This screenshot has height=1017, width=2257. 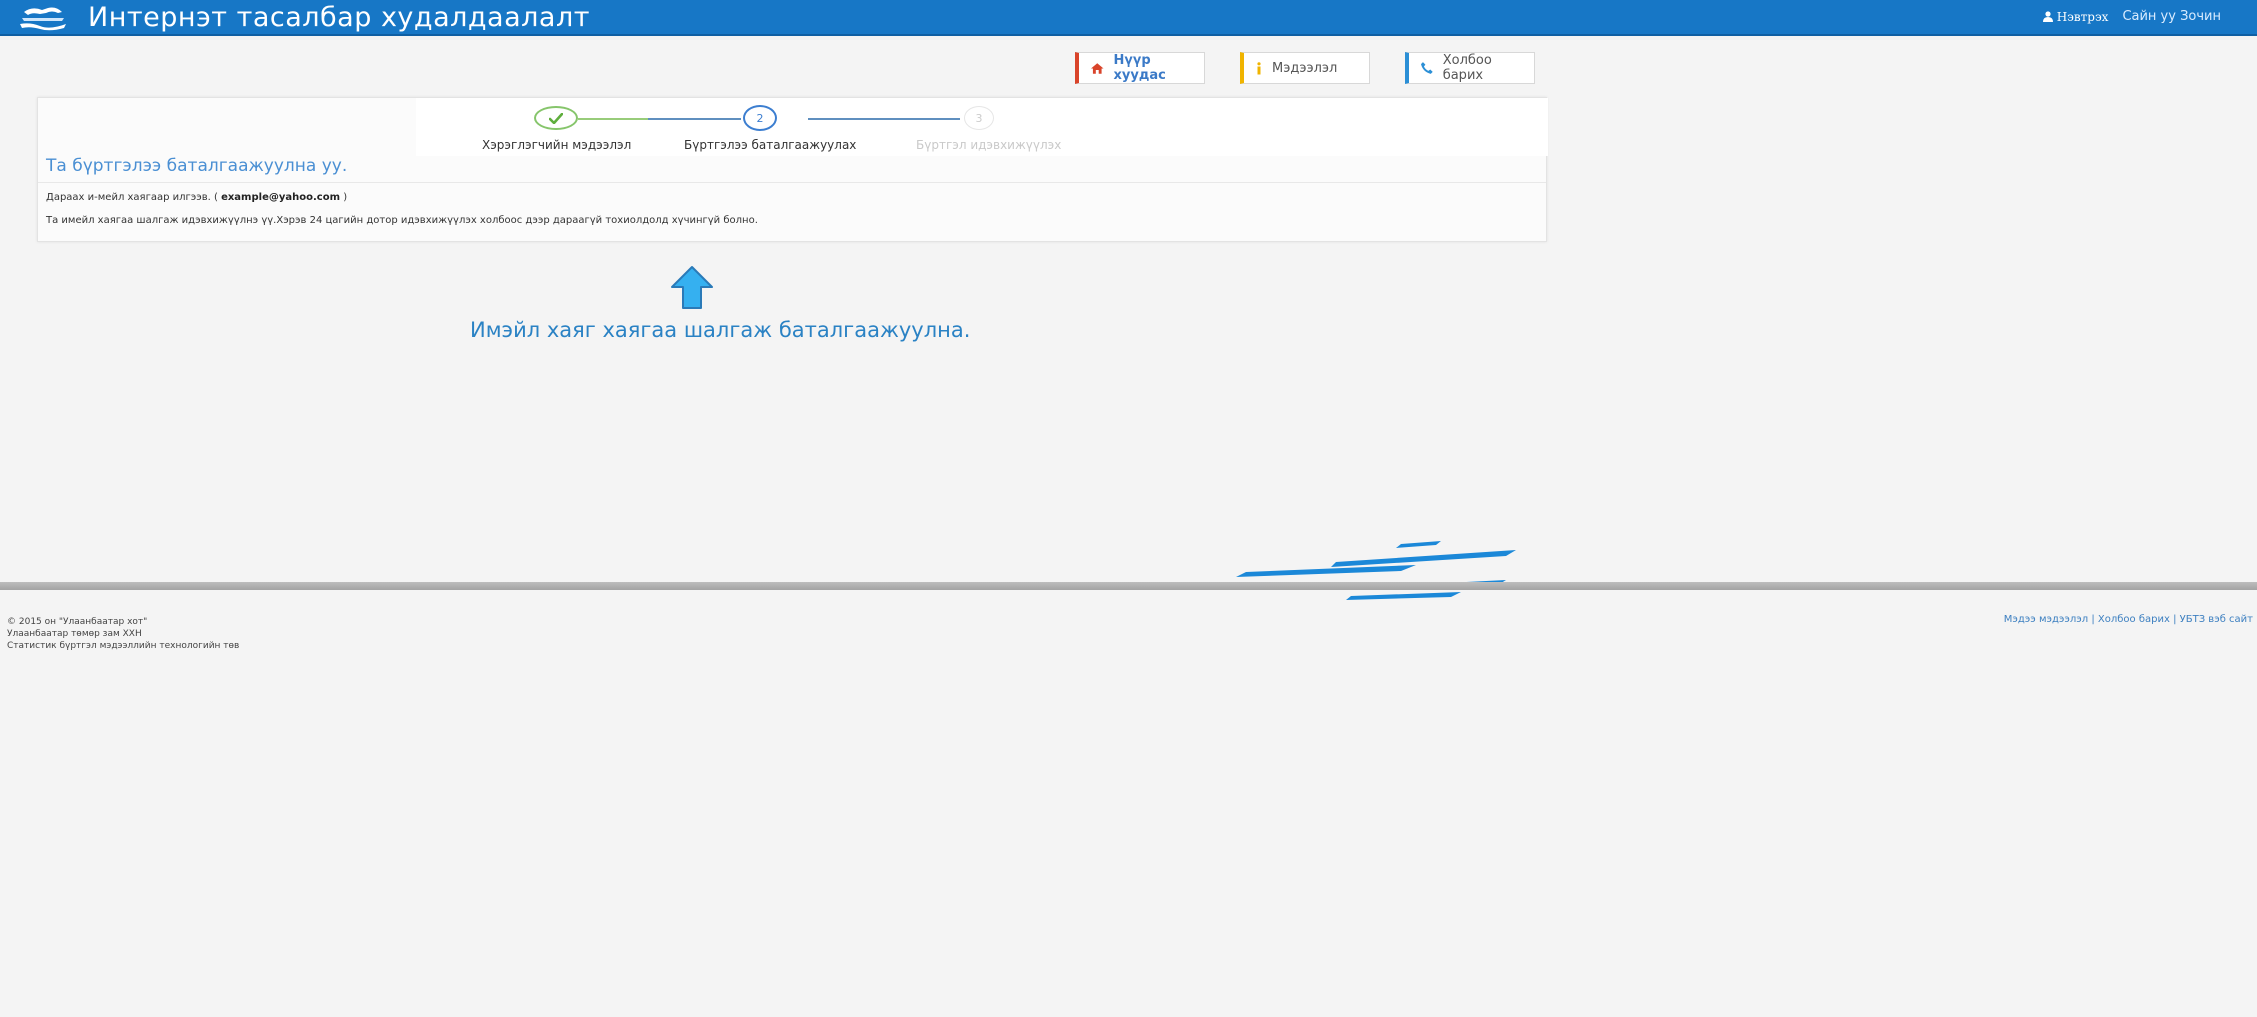 I want to click on step-2-circle: 2, so click(x=760, y=118).